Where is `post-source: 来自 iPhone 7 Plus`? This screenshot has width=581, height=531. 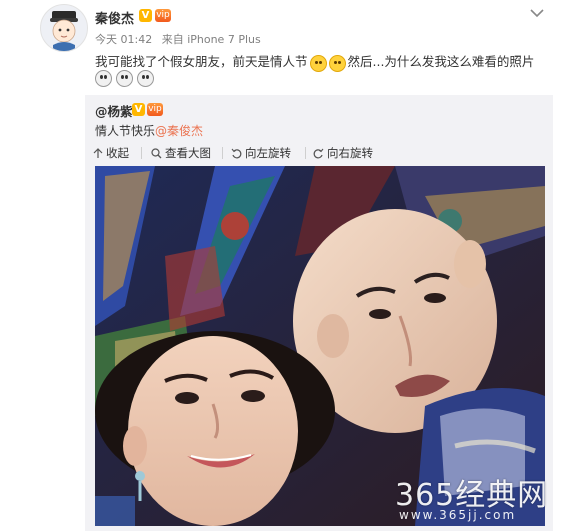
post-source: 来自 iPhone 7 Plus is located at coordinates (211, 39).